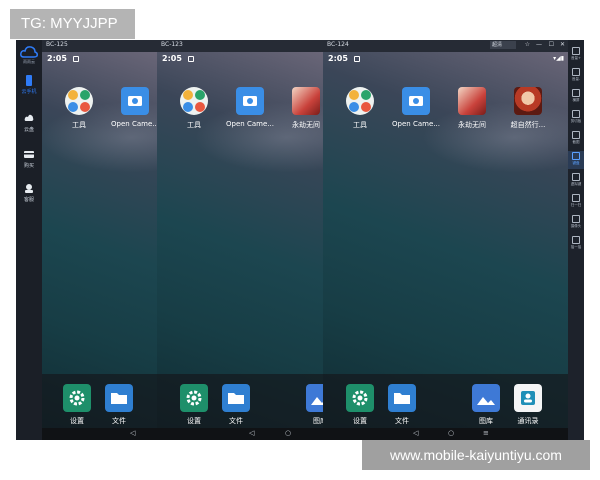 The height and width of the screenshot is (480, 600). Describe the element at coordinates (576, 247) in the screenshot. I see `toolbar-label: 摇一摇` at that location.